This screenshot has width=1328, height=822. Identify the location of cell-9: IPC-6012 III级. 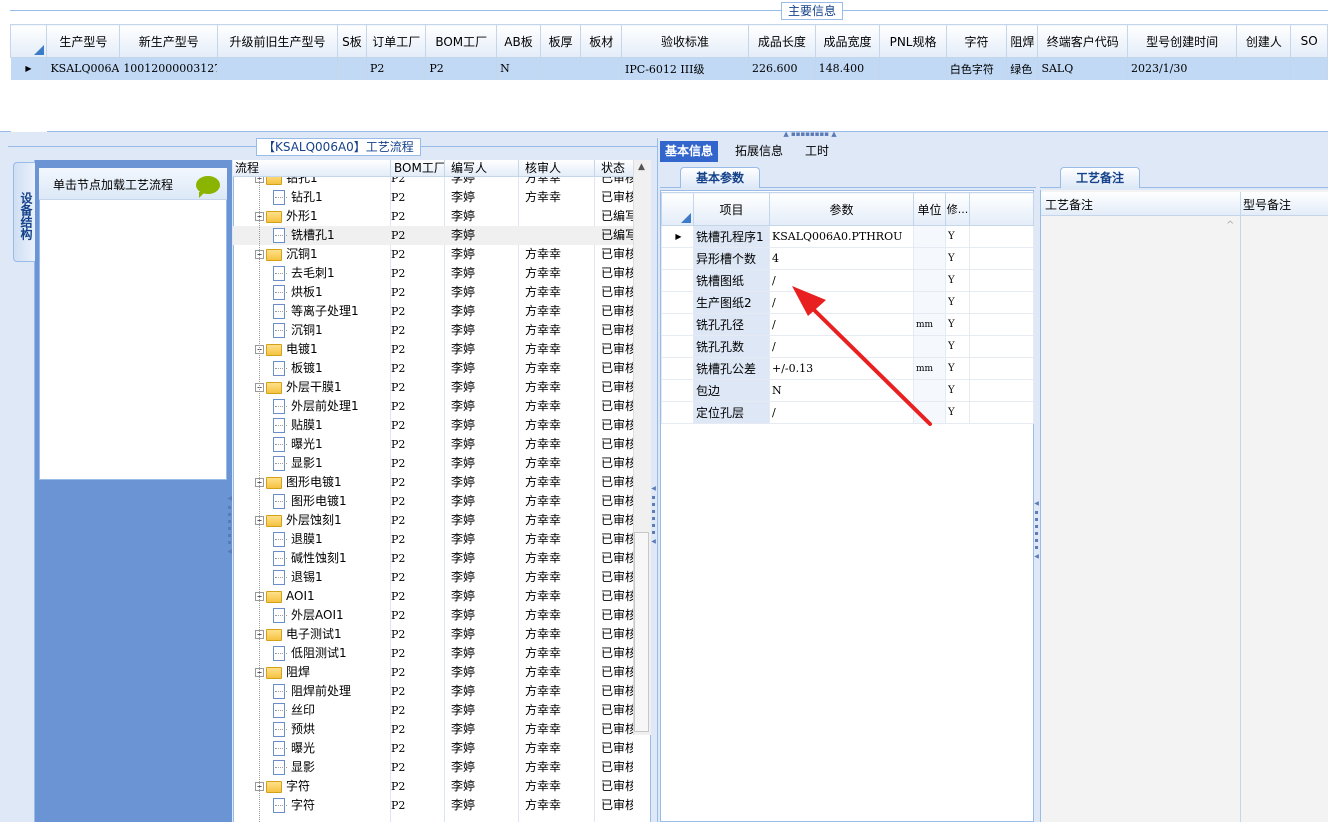
(685, 68).